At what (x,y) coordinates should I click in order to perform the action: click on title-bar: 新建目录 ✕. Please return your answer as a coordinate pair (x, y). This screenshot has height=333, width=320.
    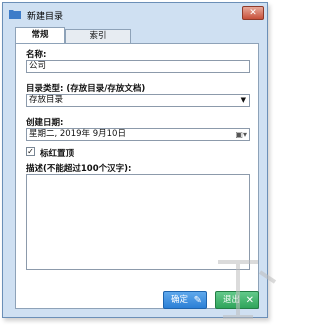
    Looking at the image, I should click on (135, 14).